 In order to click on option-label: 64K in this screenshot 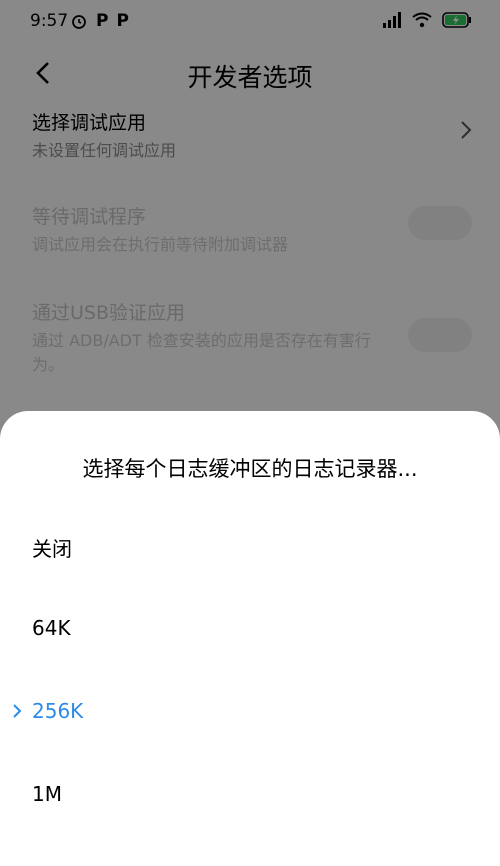, I will do `click(51, 628)`.